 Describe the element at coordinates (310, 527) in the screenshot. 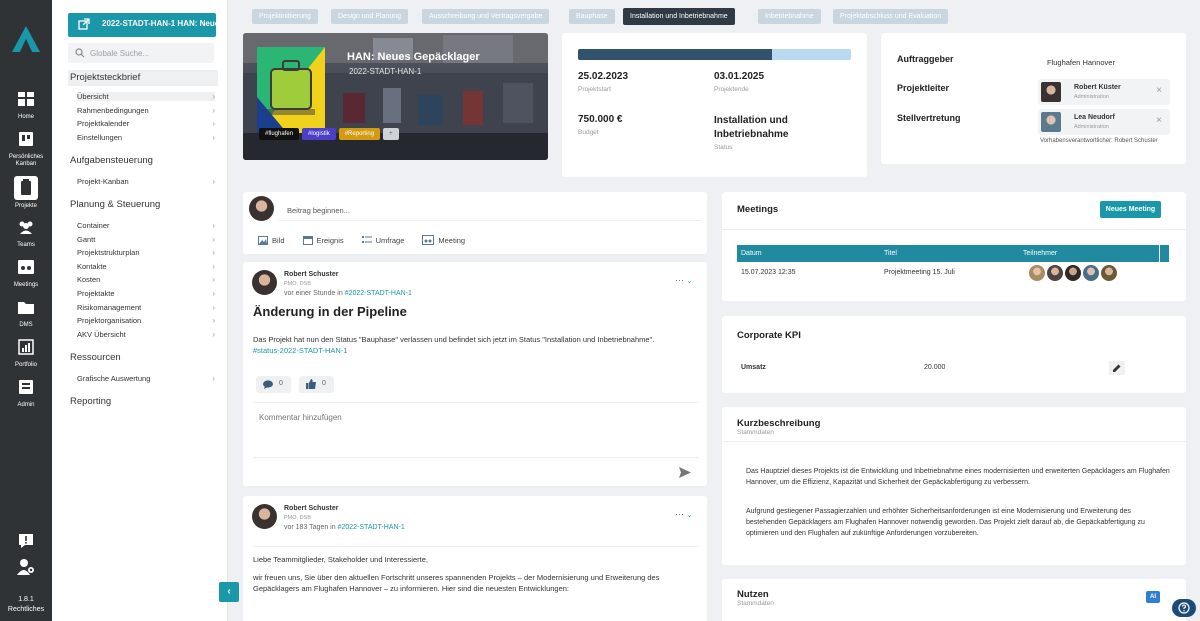

I see `post-time: vor 183 Tagen in` at that location.